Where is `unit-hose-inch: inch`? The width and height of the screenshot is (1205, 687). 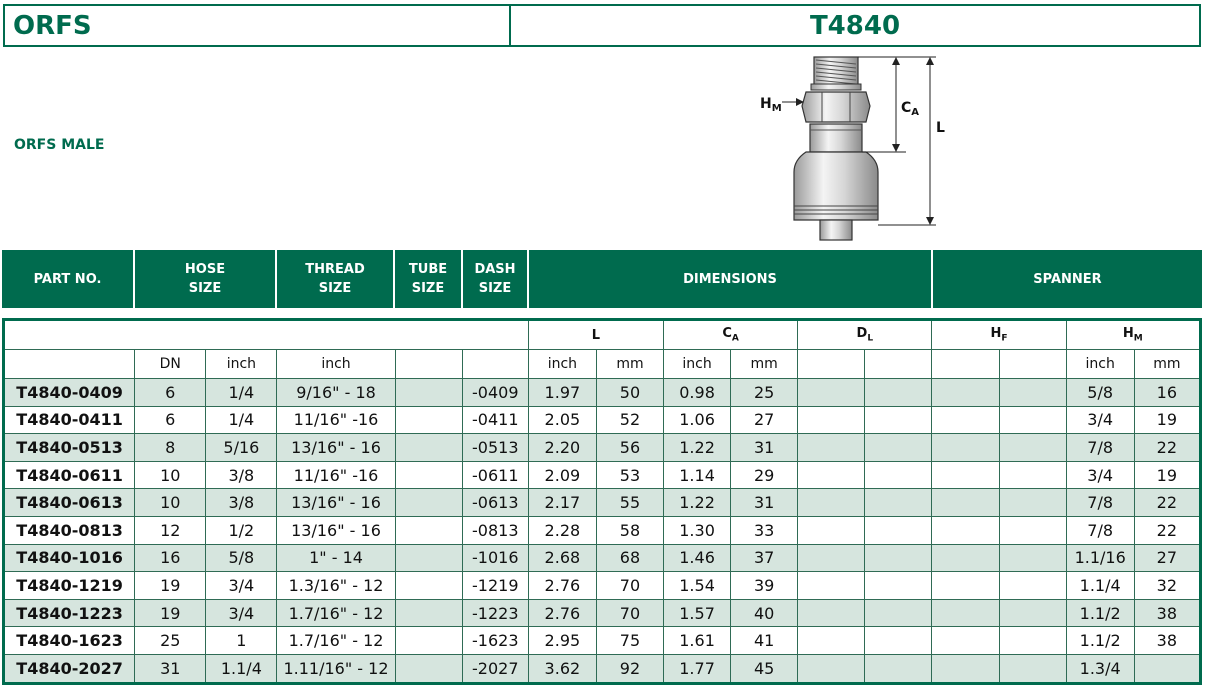 unit-hose-inch: inch is located at coordinates (241, 364).